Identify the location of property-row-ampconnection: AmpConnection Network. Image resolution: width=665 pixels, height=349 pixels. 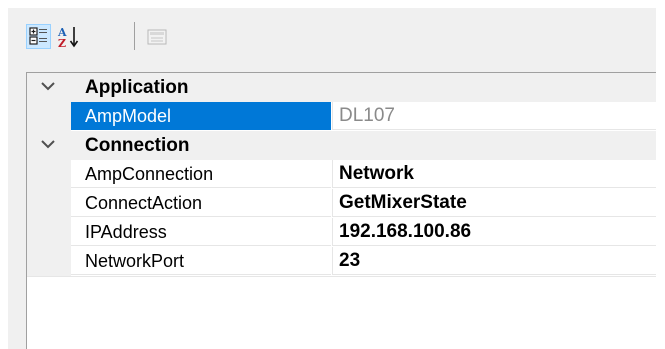
(341, 174).